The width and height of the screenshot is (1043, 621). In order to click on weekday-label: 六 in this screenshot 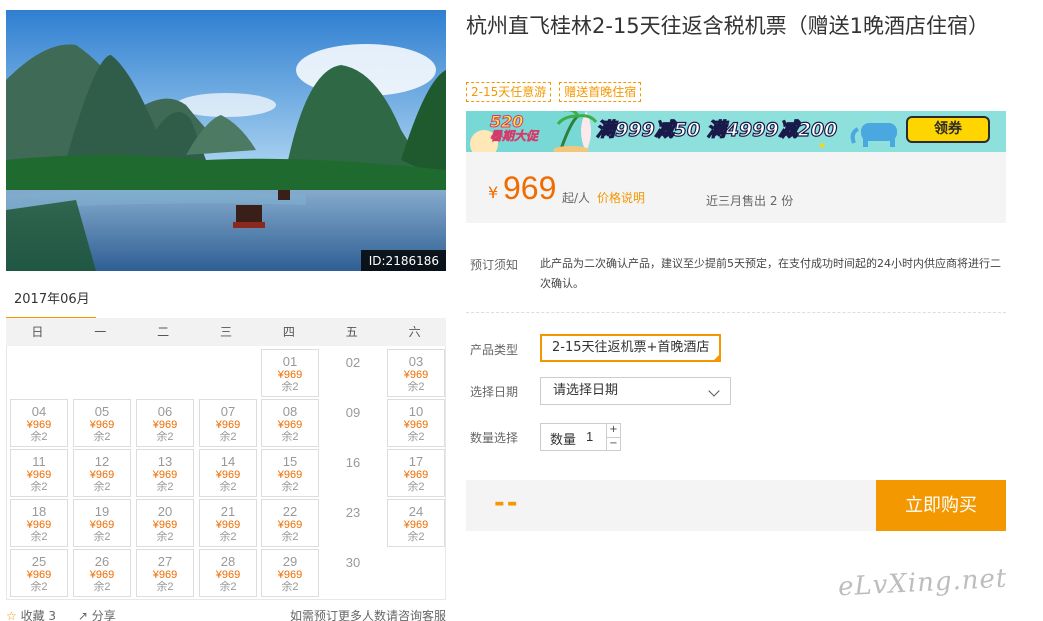, I will do `click(414, 332)`.